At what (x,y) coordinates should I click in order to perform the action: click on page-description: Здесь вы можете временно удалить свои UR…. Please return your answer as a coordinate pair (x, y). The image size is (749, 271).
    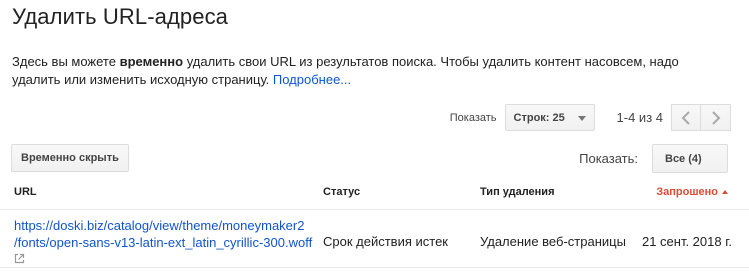
    Looking at the image, I should click on (357, 71).